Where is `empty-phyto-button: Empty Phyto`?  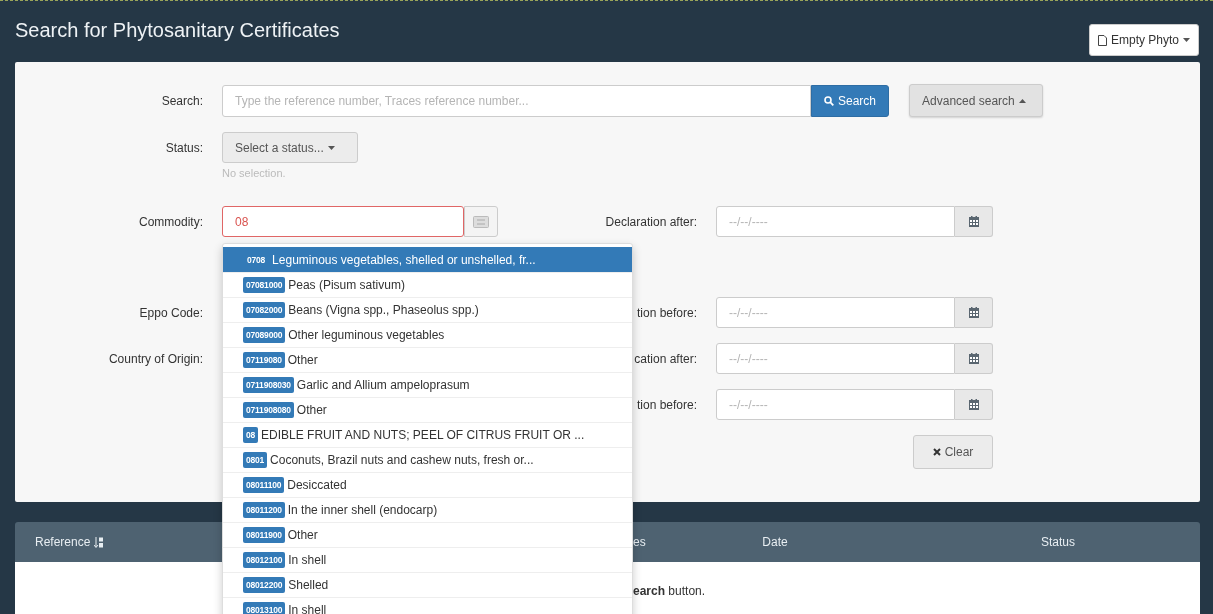 empty-phyto-button: Empty Phyto is located at coordinates (1143, 40).